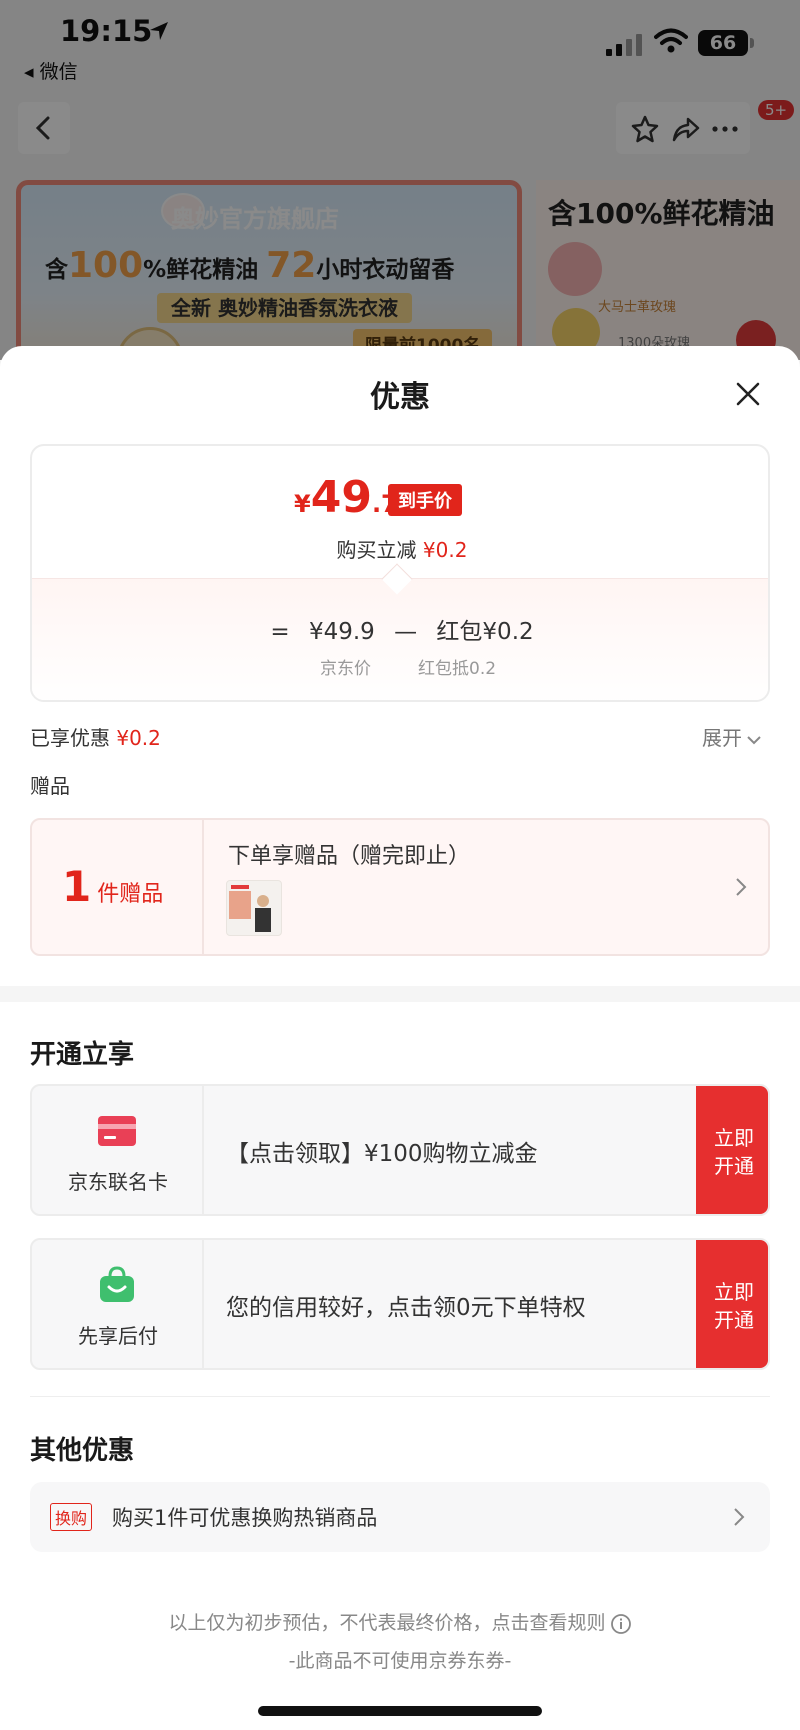 This screenshot has height=1730, width=800. Describe the element at coordinates (71, 1517) in the screenshot. I see `trade-in-tag: 换购` at that location.